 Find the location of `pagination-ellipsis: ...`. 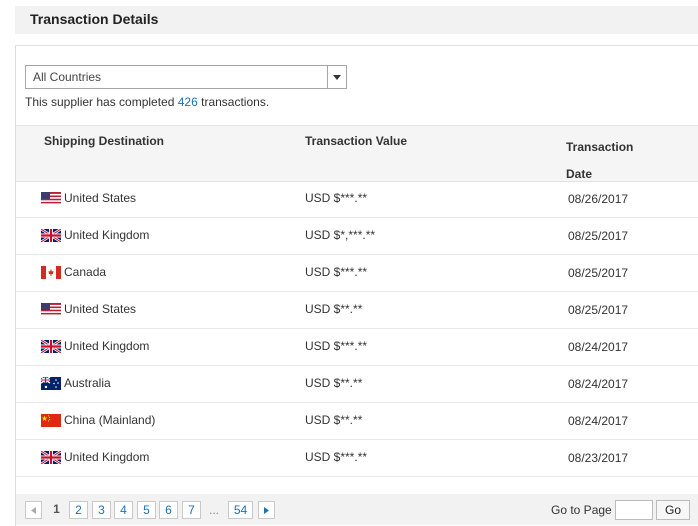

pagination-ellipsis: ... is located at coordinates (214, 510).